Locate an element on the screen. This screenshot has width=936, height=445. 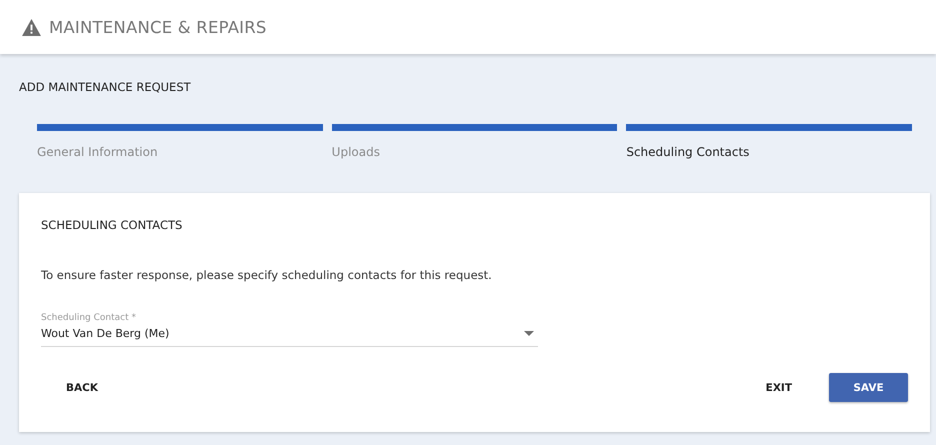
field-label: Scheduling Contact * is located at coordinates (88, 318).